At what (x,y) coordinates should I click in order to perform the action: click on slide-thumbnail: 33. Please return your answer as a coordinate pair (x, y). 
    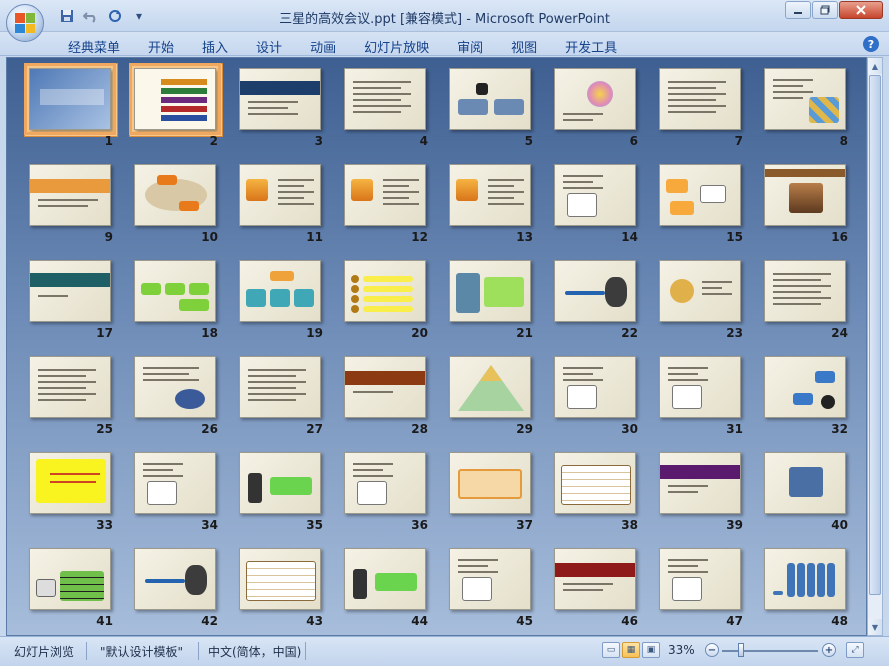
    Looking at the image, I should click on (79, 498).